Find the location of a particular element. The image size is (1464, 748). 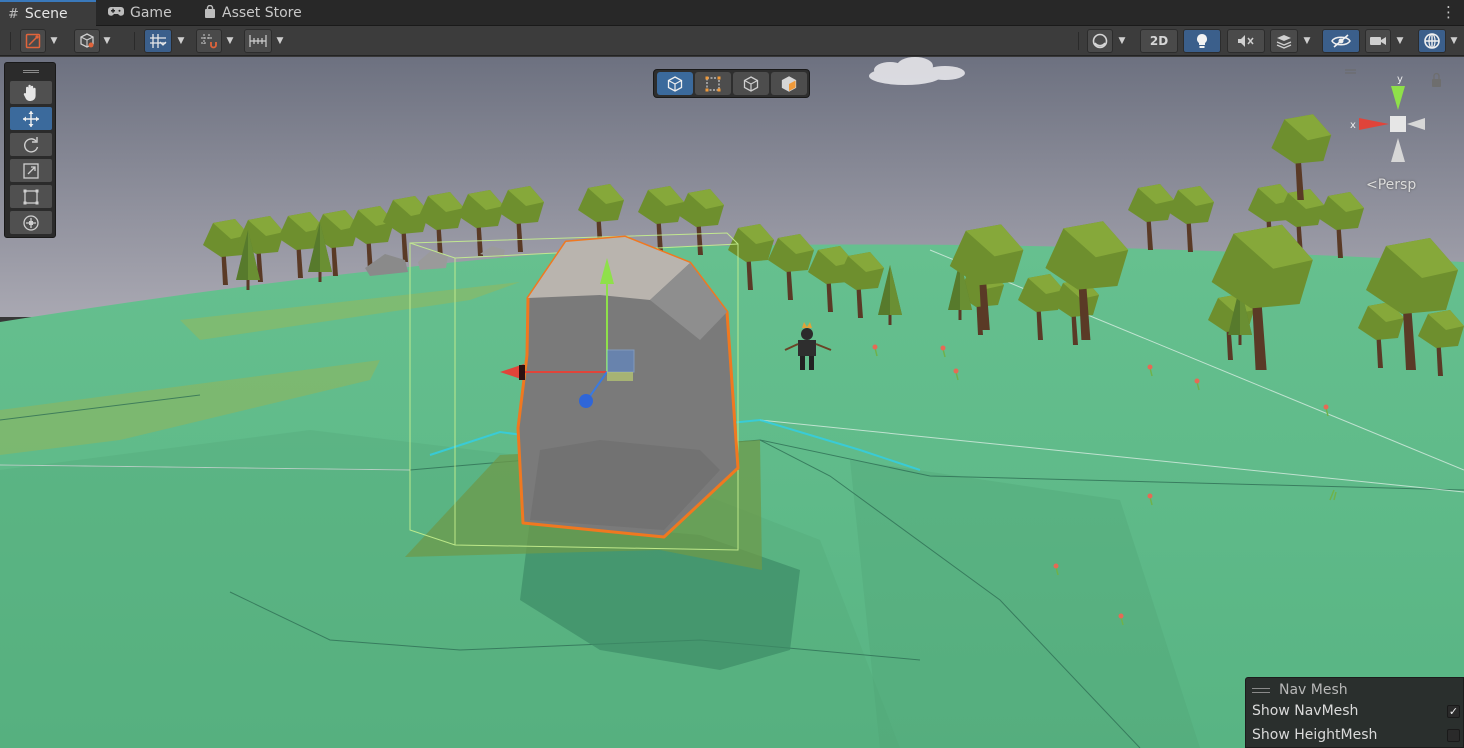

hidden-eye-icon is located at coordinates (1341, 41).